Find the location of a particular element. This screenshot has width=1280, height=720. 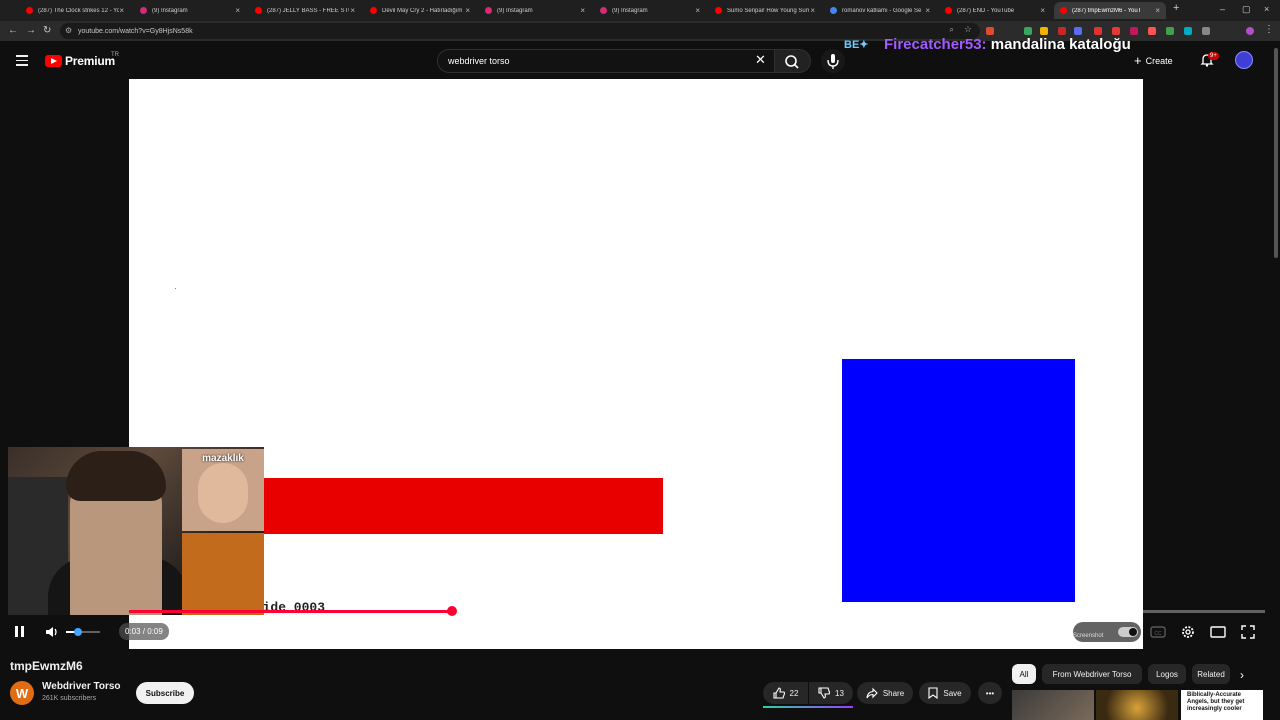

tab-title: (287) JELLY BASS - FREE STUFF is located at coordinates (308, 10).